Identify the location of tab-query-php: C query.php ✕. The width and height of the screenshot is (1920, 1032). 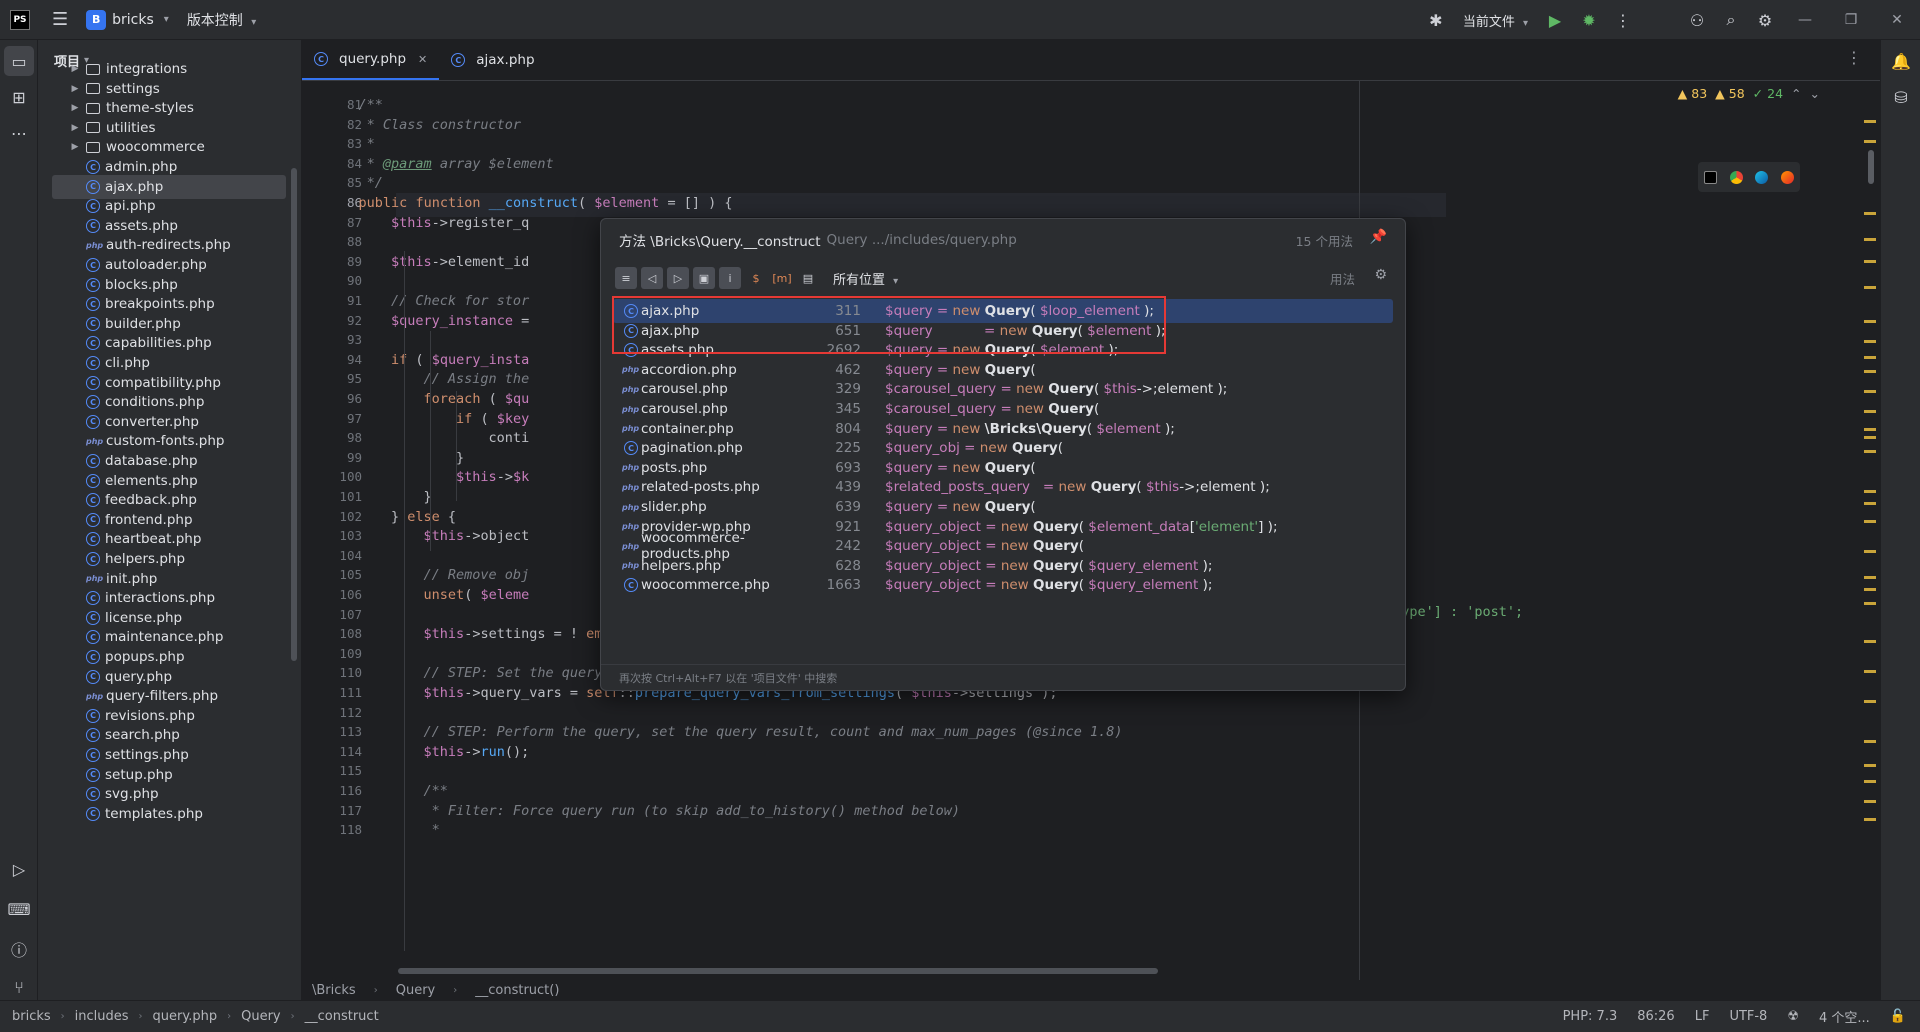
(371, 60).